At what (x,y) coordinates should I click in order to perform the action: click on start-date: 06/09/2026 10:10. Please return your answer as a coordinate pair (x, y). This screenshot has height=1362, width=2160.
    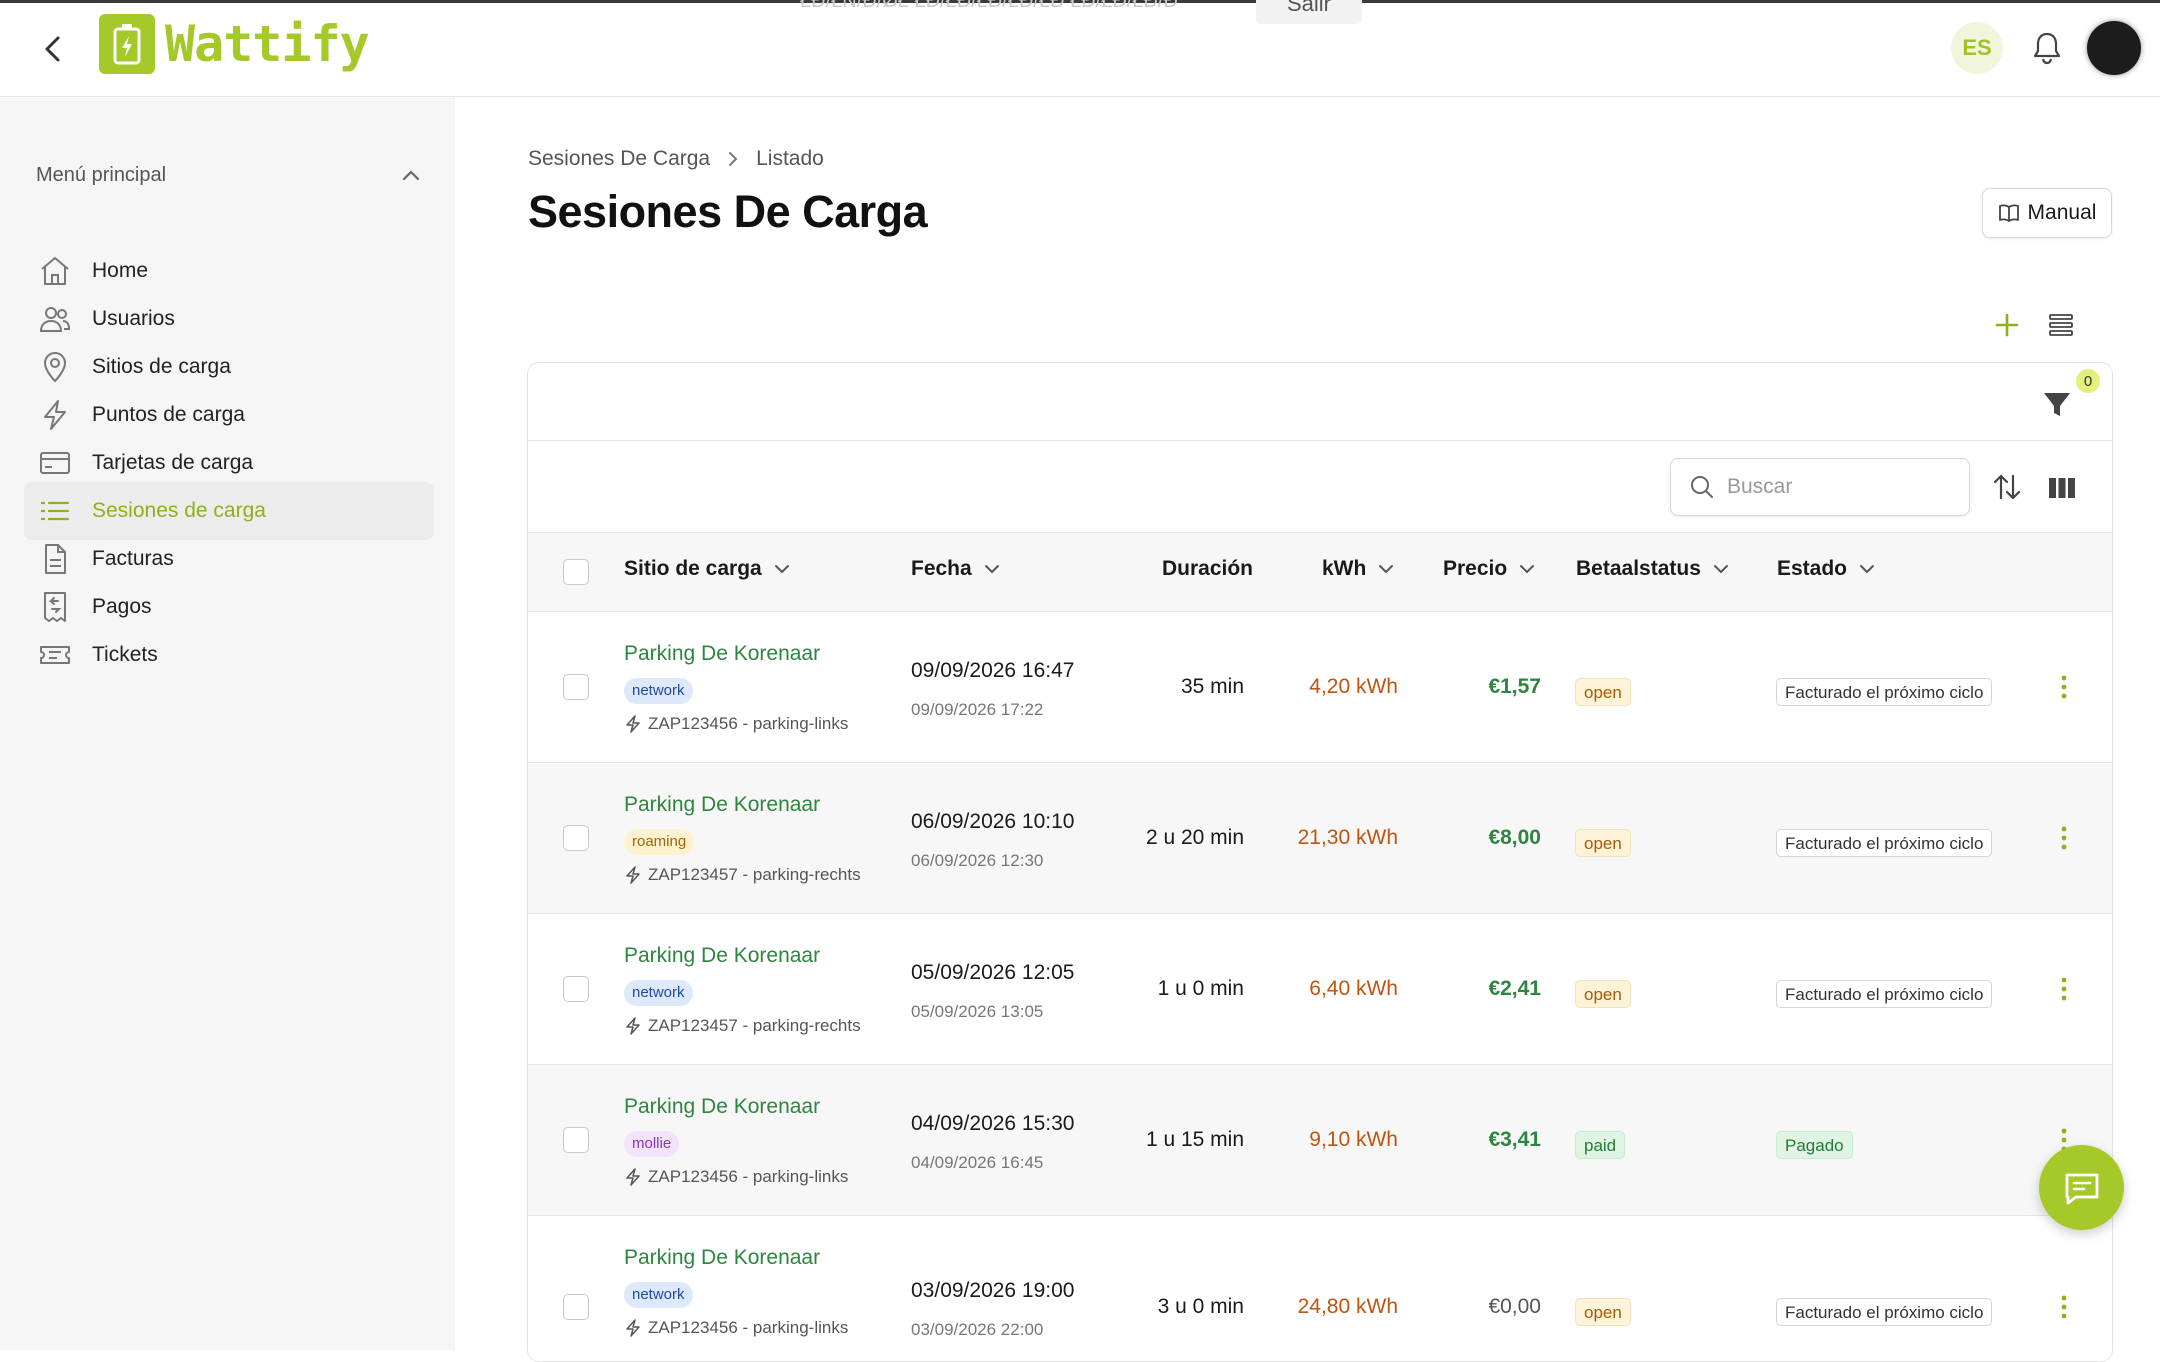
    Looking at the image, I should click on (993, 821).